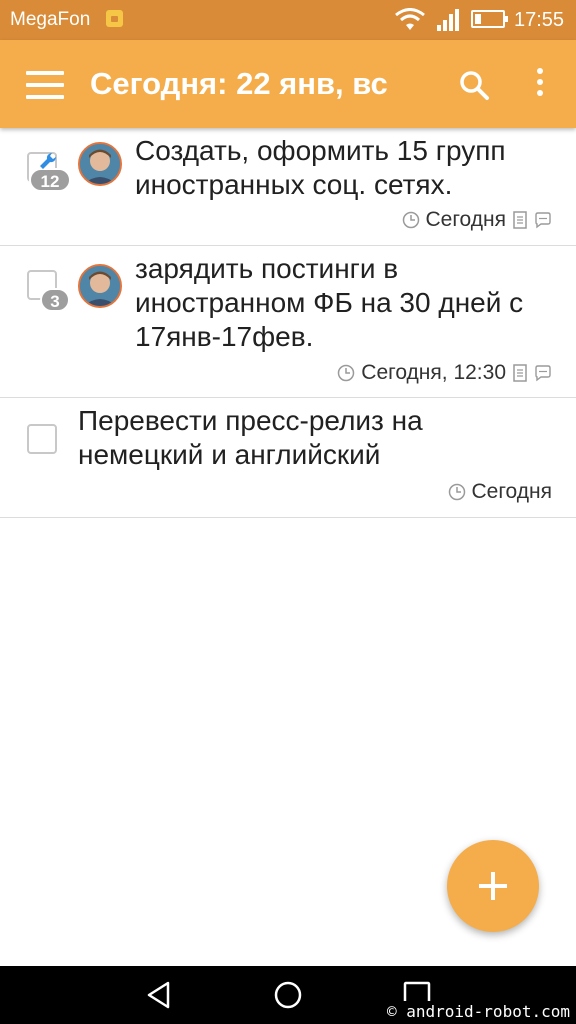 This screenshot has width=576, height=1024. I want to click on page-title: Сегодня: 22 янв, вс, so click(239, 83).